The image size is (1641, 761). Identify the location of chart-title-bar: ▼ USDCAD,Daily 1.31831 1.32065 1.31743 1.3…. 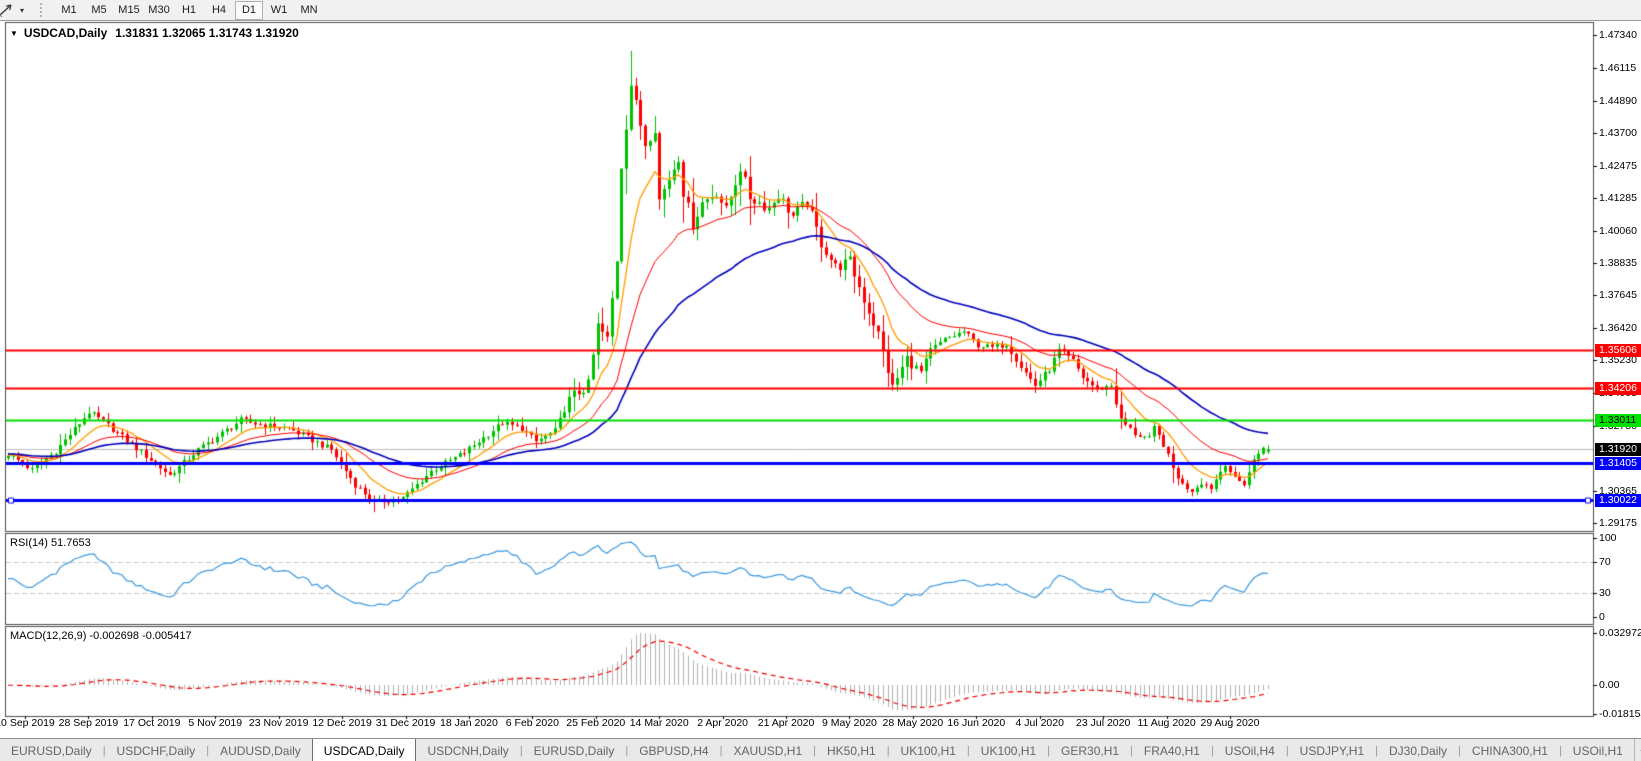
(154, 33).